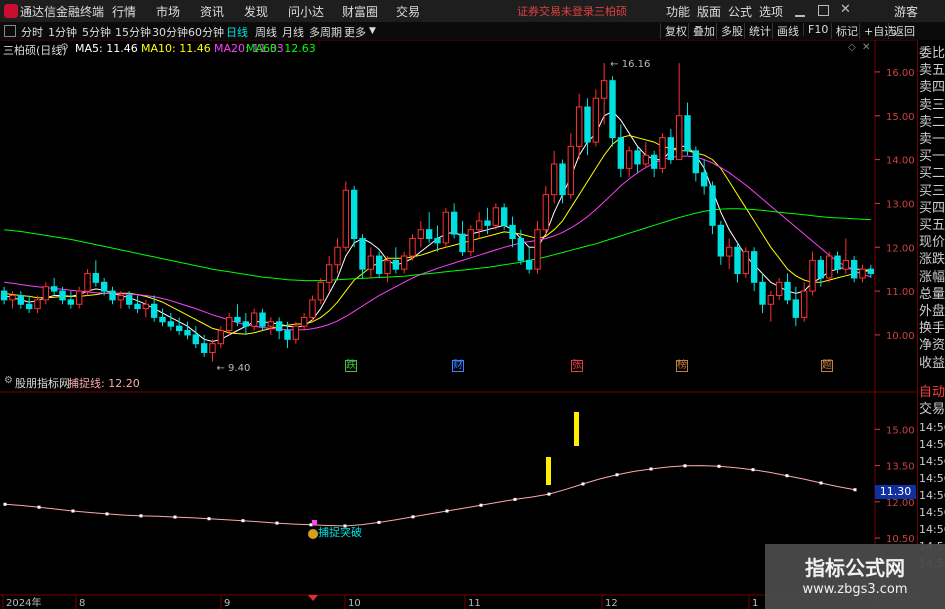 The height and width of the screenshot is (609, 945). What do you see at coordinates (237, 32) in the screenshot?
I see `period-tab-daily: 日线` at bounding box center [237, 32].